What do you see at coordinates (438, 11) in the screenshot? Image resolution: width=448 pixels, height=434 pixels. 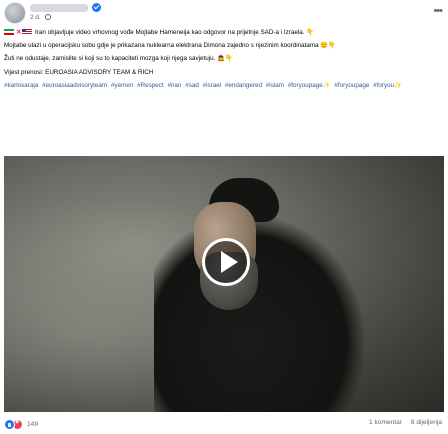 I see `more-horizontal-icon: •••` at bounding box center [438, 11].